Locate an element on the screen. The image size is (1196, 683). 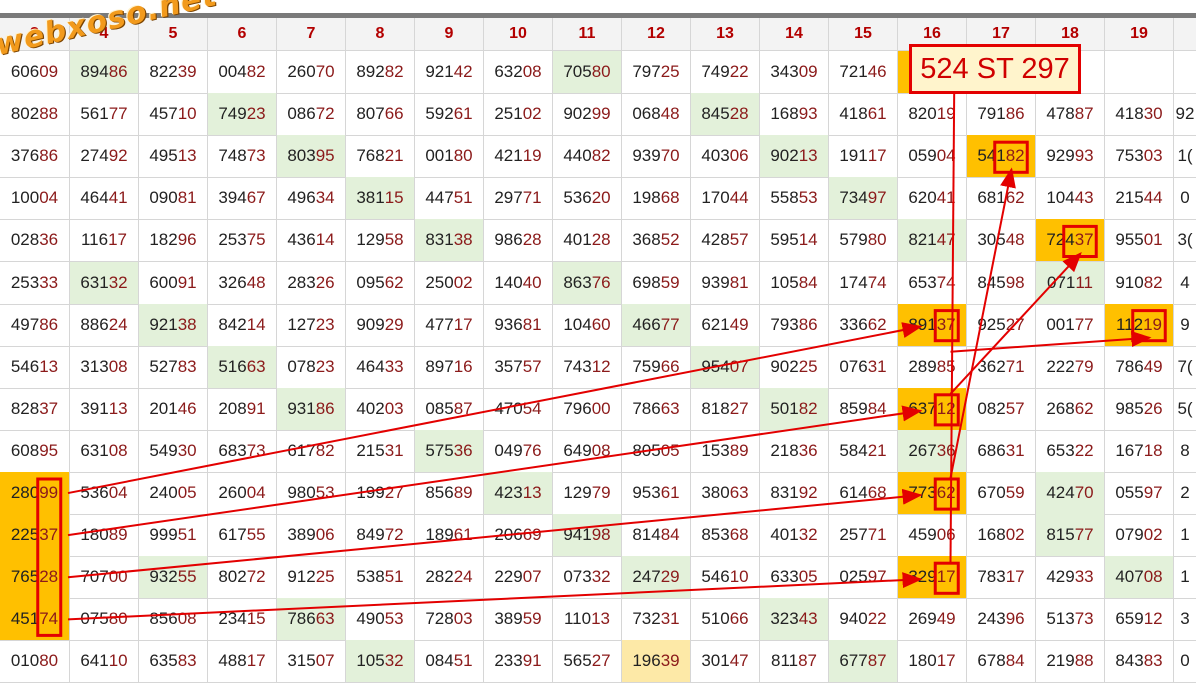
number-suffix: 87 is located at coordinates (877, 661).